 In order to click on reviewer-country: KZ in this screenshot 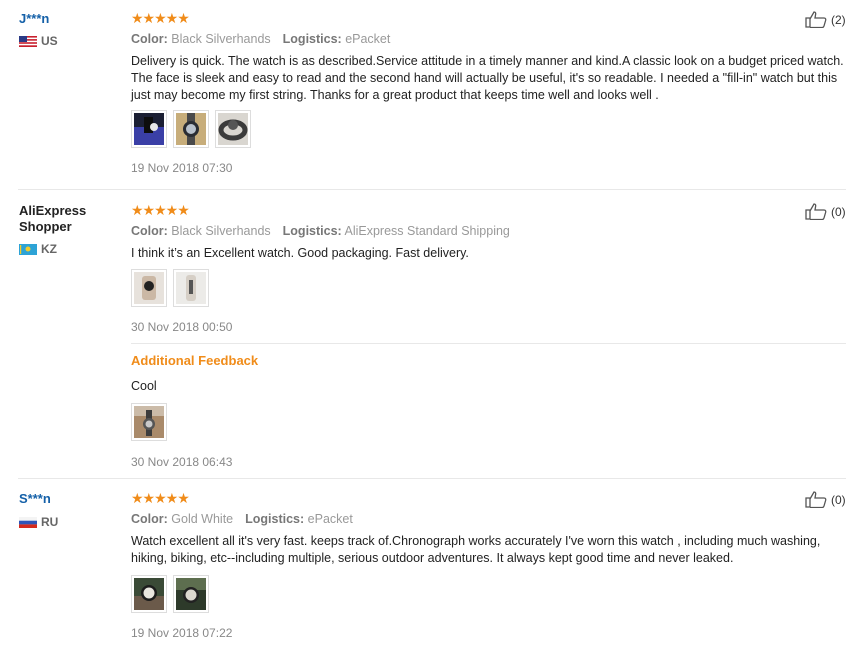, I will do `click(38, 249)`.